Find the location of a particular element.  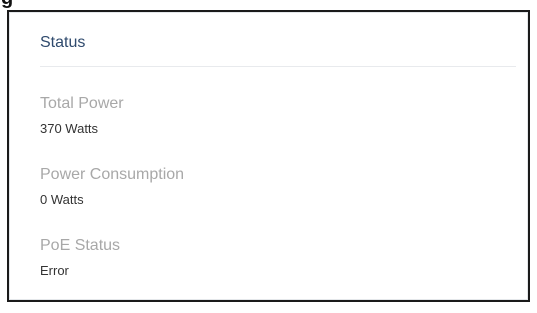

poe-status-label: PoE Status is located at coordinates (80, 245).